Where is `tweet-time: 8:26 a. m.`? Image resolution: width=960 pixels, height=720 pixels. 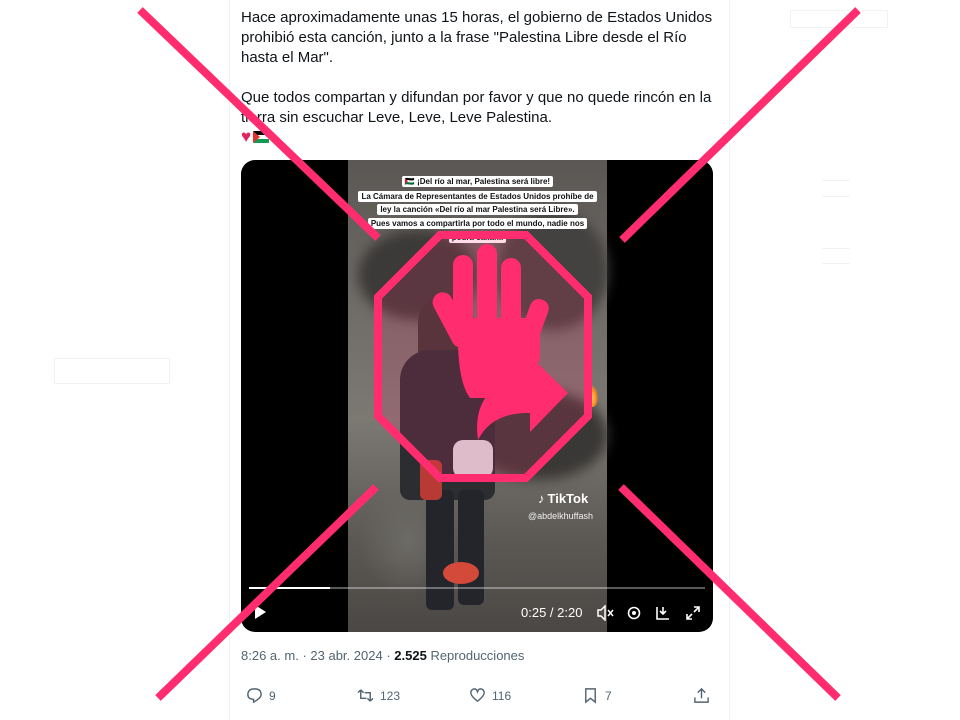
tweet-time: 8:26 a. m. is located at coordinates (270, 655).